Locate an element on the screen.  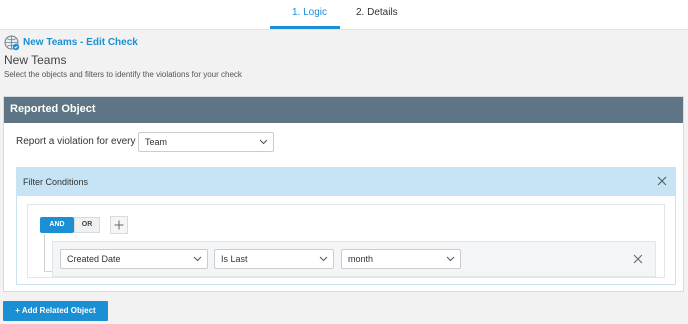
report-violation-label: Report a violation for every is located at coordinates (76, 141).